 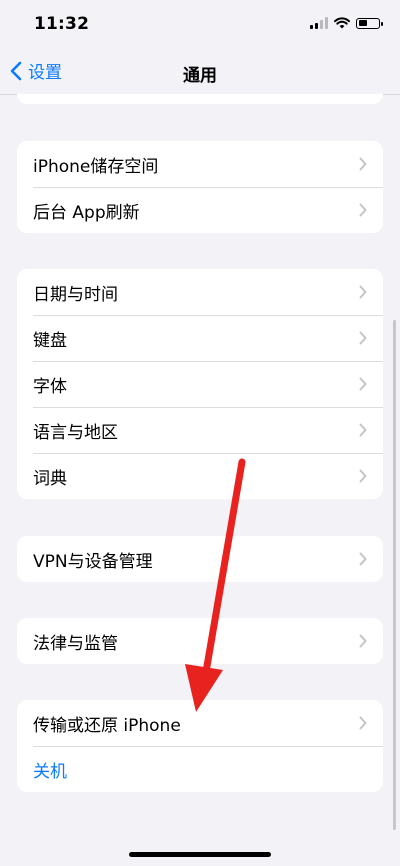 What do you see at coordinates (62, 24) in the screenshot?
I see `status-time: 11:32` at bounding box center [62, 24].